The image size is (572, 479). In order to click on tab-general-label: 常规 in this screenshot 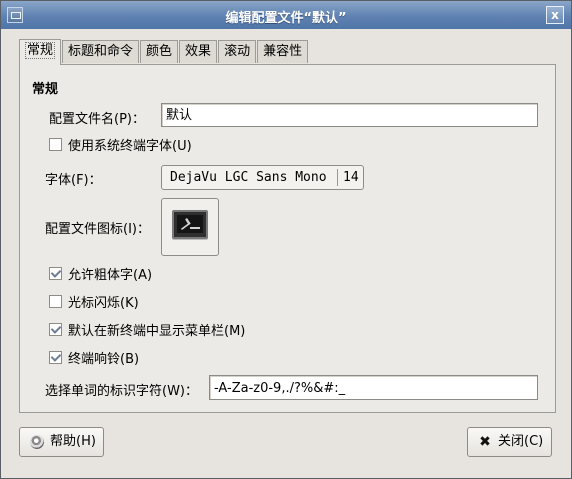, I will do `click(40, 50)`.